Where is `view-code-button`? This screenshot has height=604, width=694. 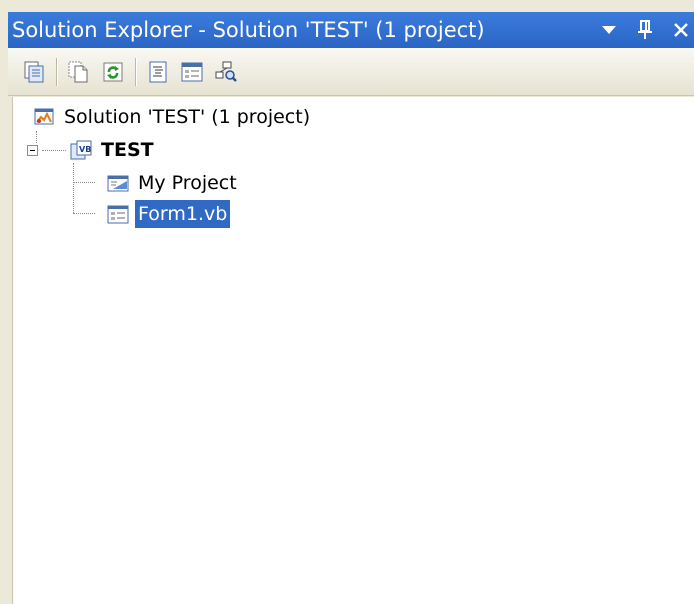 view-code-button is located at coordinates (158, 72).